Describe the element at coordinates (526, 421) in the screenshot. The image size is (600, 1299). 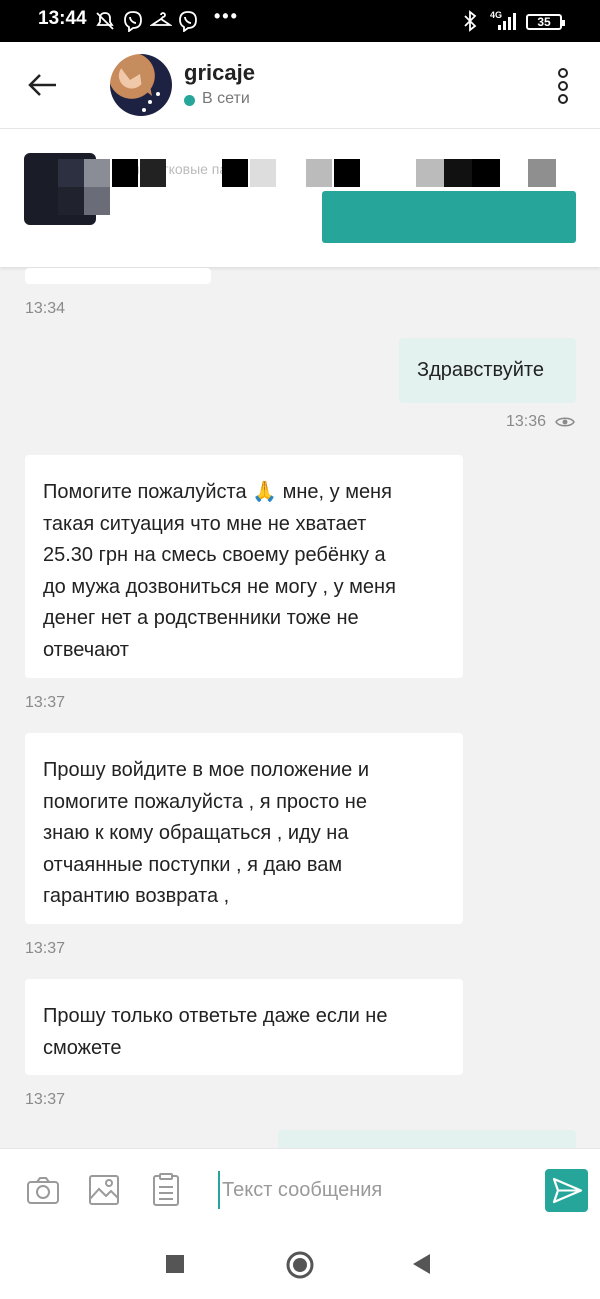
I see `message-time: 13:36` at that location.